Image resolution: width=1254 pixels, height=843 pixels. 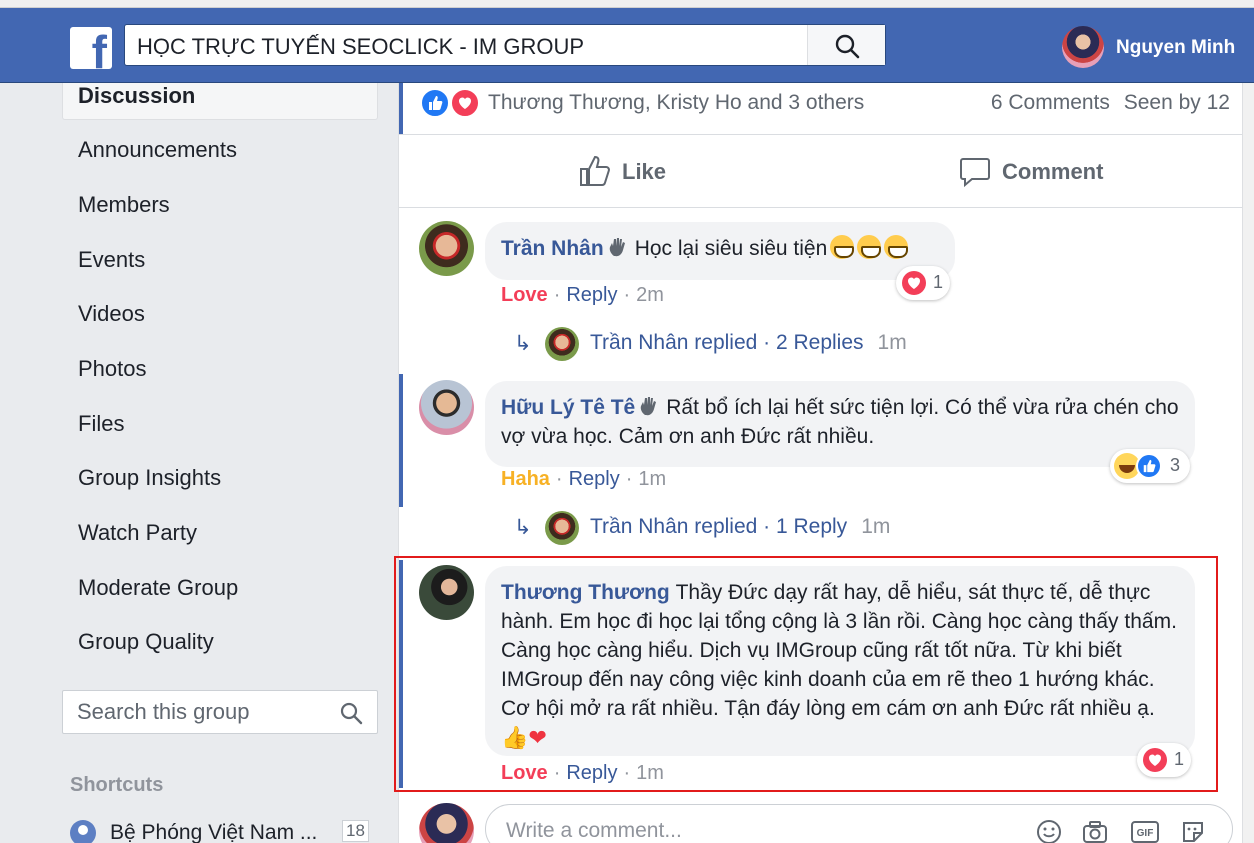 What do you see at coordinates (355, 831) in the screenshot?
I see `shortcut-count-badge: 18` at bounding box center [355, 831].